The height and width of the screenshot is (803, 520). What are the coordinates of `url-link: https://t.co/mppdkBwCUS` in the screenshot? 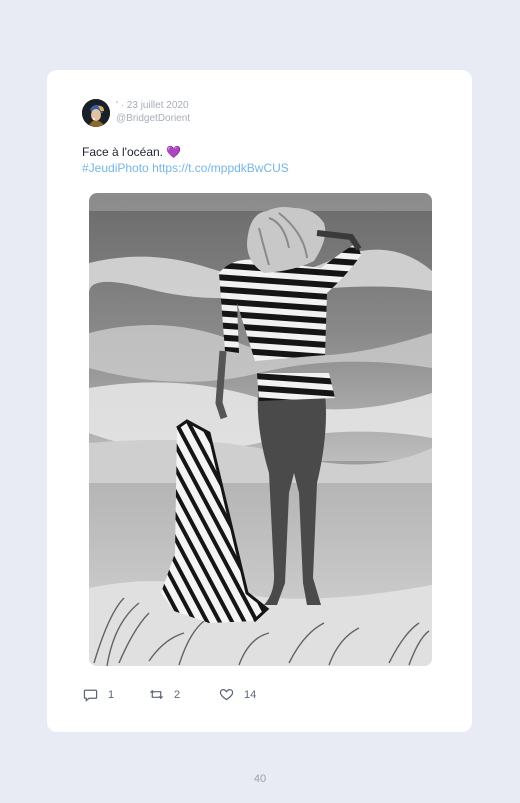 It's located at (220, 168).